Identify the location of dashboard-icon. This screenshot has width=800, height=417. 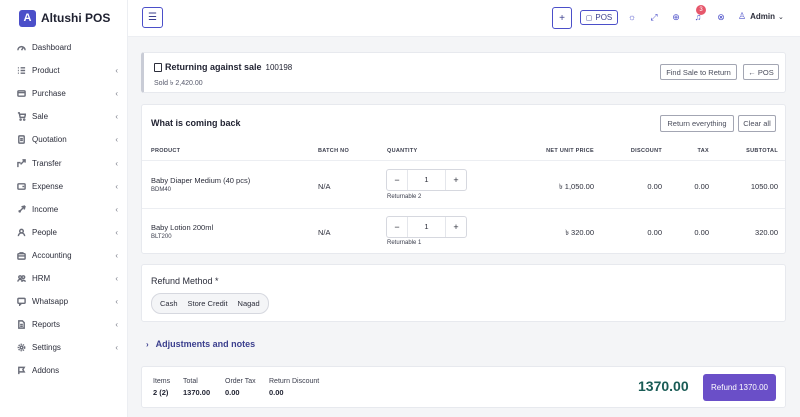
(21, 48).